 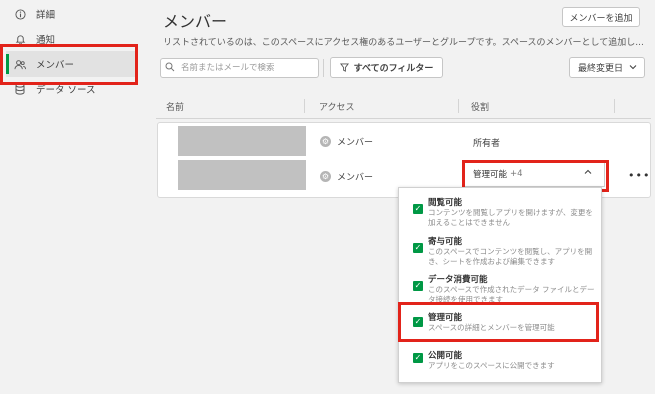 What do you see at coordinates (337, 106) in the screenshot?
I see `column-header-access: アクセス` at bounding box center [337, 106].